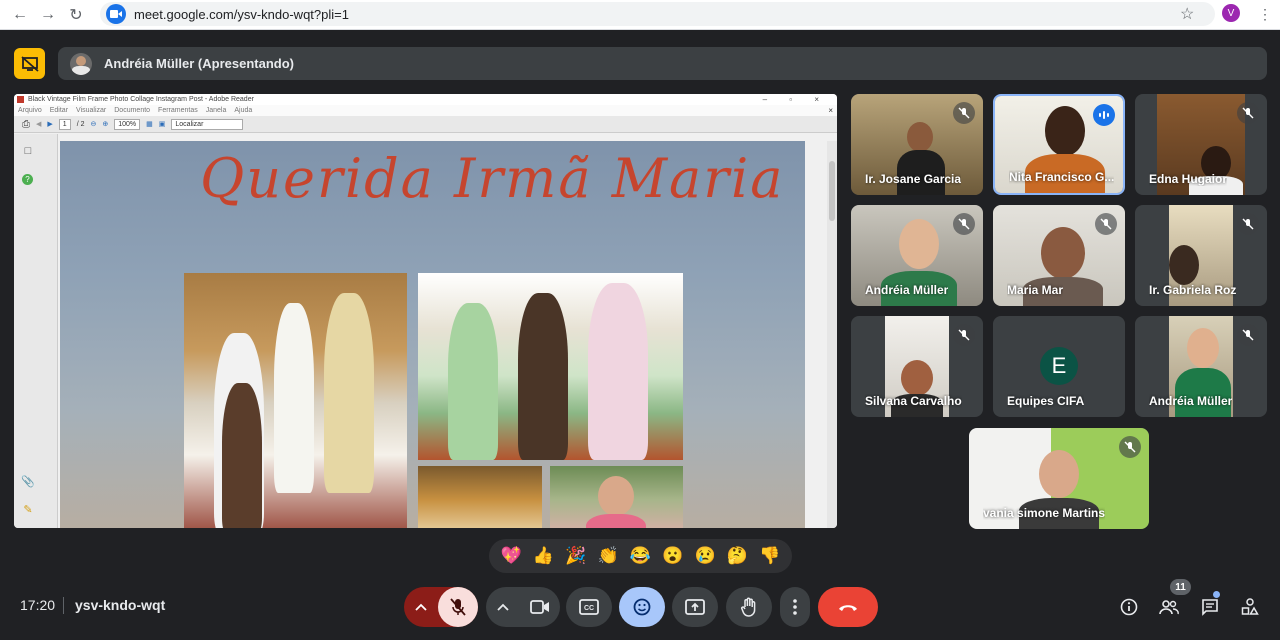 The height and width of the screenshot is (640, 1280). Describe the element at coordinates (28, 481) in the screenshot. I see `attachment-icon: 📎` at that location.